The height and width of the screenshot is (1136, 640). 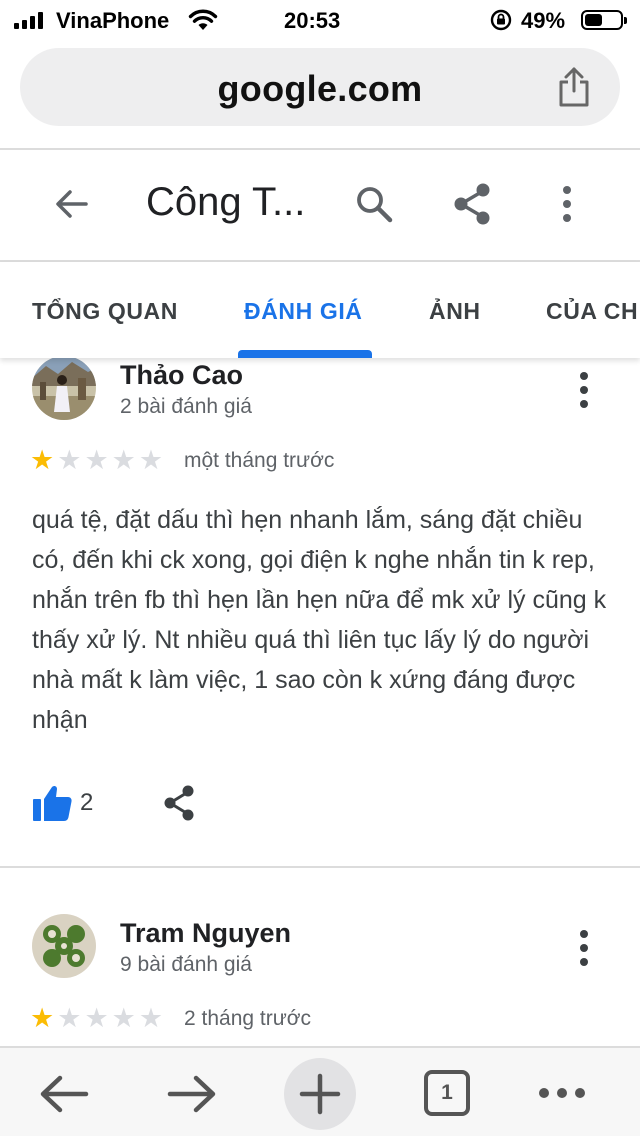 What do you see at coordinates (320, 149) in the screenshot?
I see `divider` at bounding box center [320, 149].